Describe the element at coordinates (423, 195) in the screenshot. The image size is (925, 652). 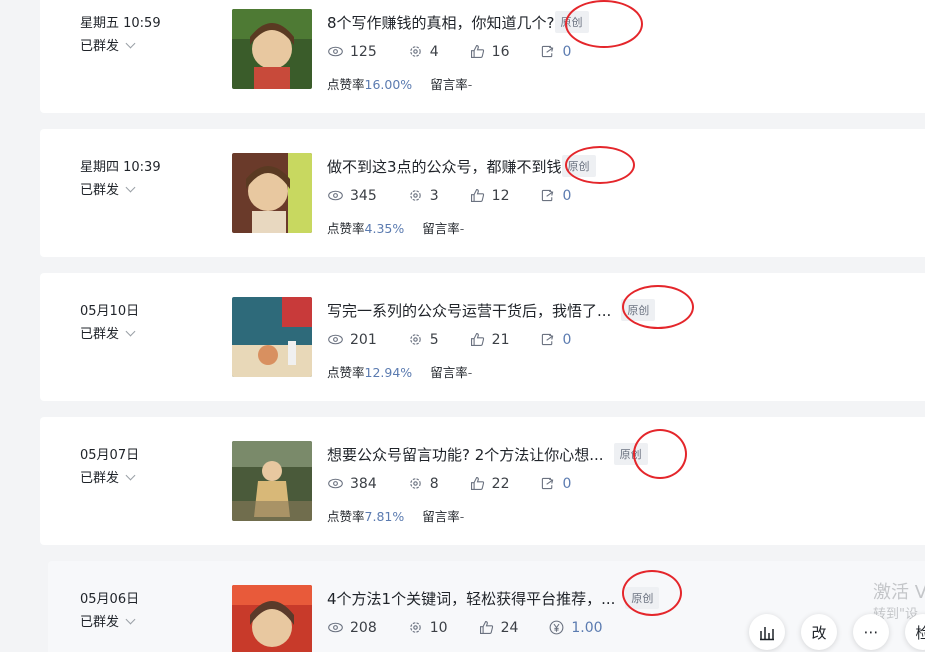
I see `shares-stat: 3` at that location.